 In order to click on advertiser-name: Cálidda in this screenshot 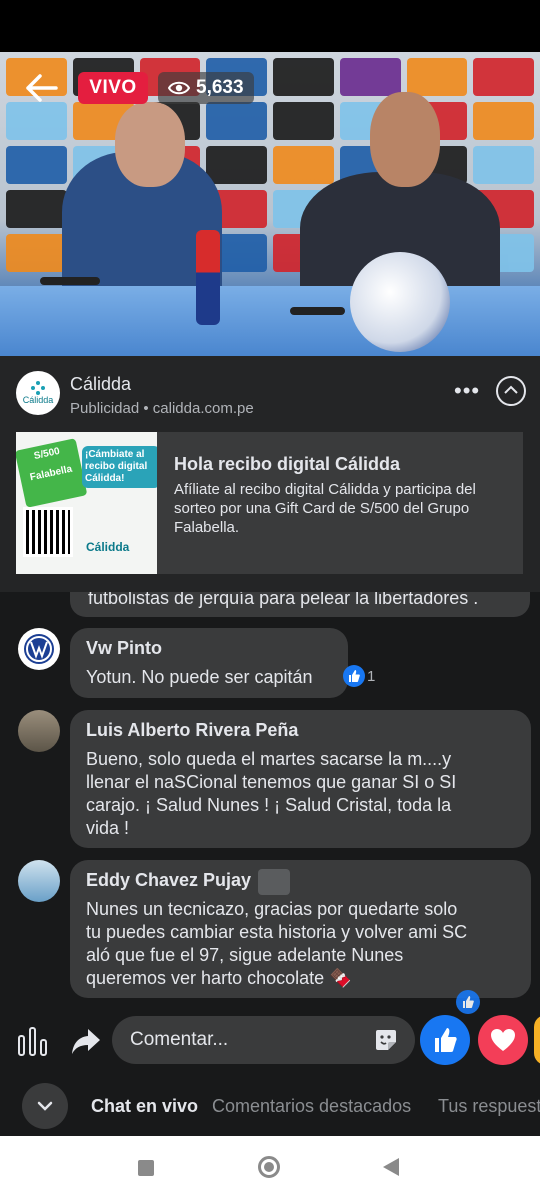, I will do `click(100, 384)`.